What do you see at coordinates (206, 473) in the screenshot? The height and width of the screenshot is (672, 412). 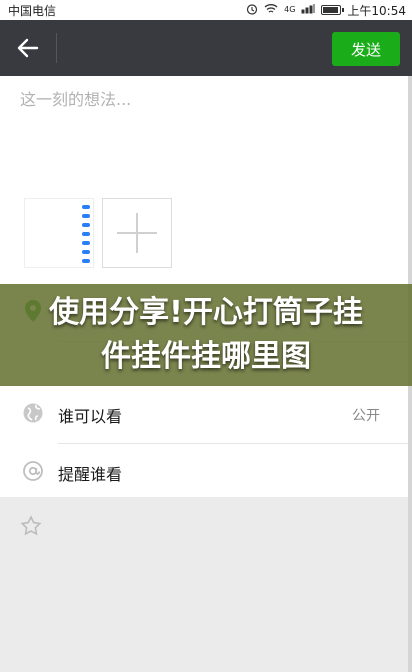 I see `remind-who-option: 提醒谁看` at bounding box center [206, 473].